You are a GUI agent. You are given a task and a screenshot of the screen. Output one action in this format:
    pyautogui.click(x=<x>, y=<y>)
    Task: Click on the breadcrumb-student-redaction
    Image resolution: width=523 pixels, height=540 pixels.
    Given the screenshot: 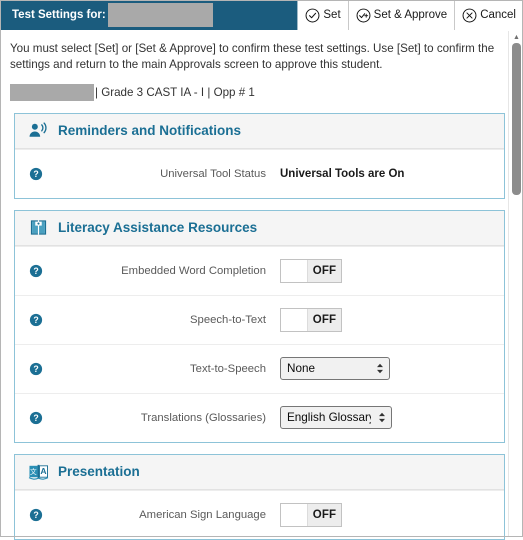 What is the action you would take?
    pyautogui.click(x=52, y=92)
    